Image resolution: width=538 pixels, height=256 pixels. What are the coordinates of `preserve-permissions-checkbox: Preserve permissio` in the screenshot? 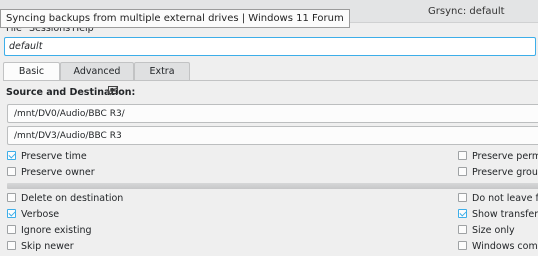 It's located at (498, 157).